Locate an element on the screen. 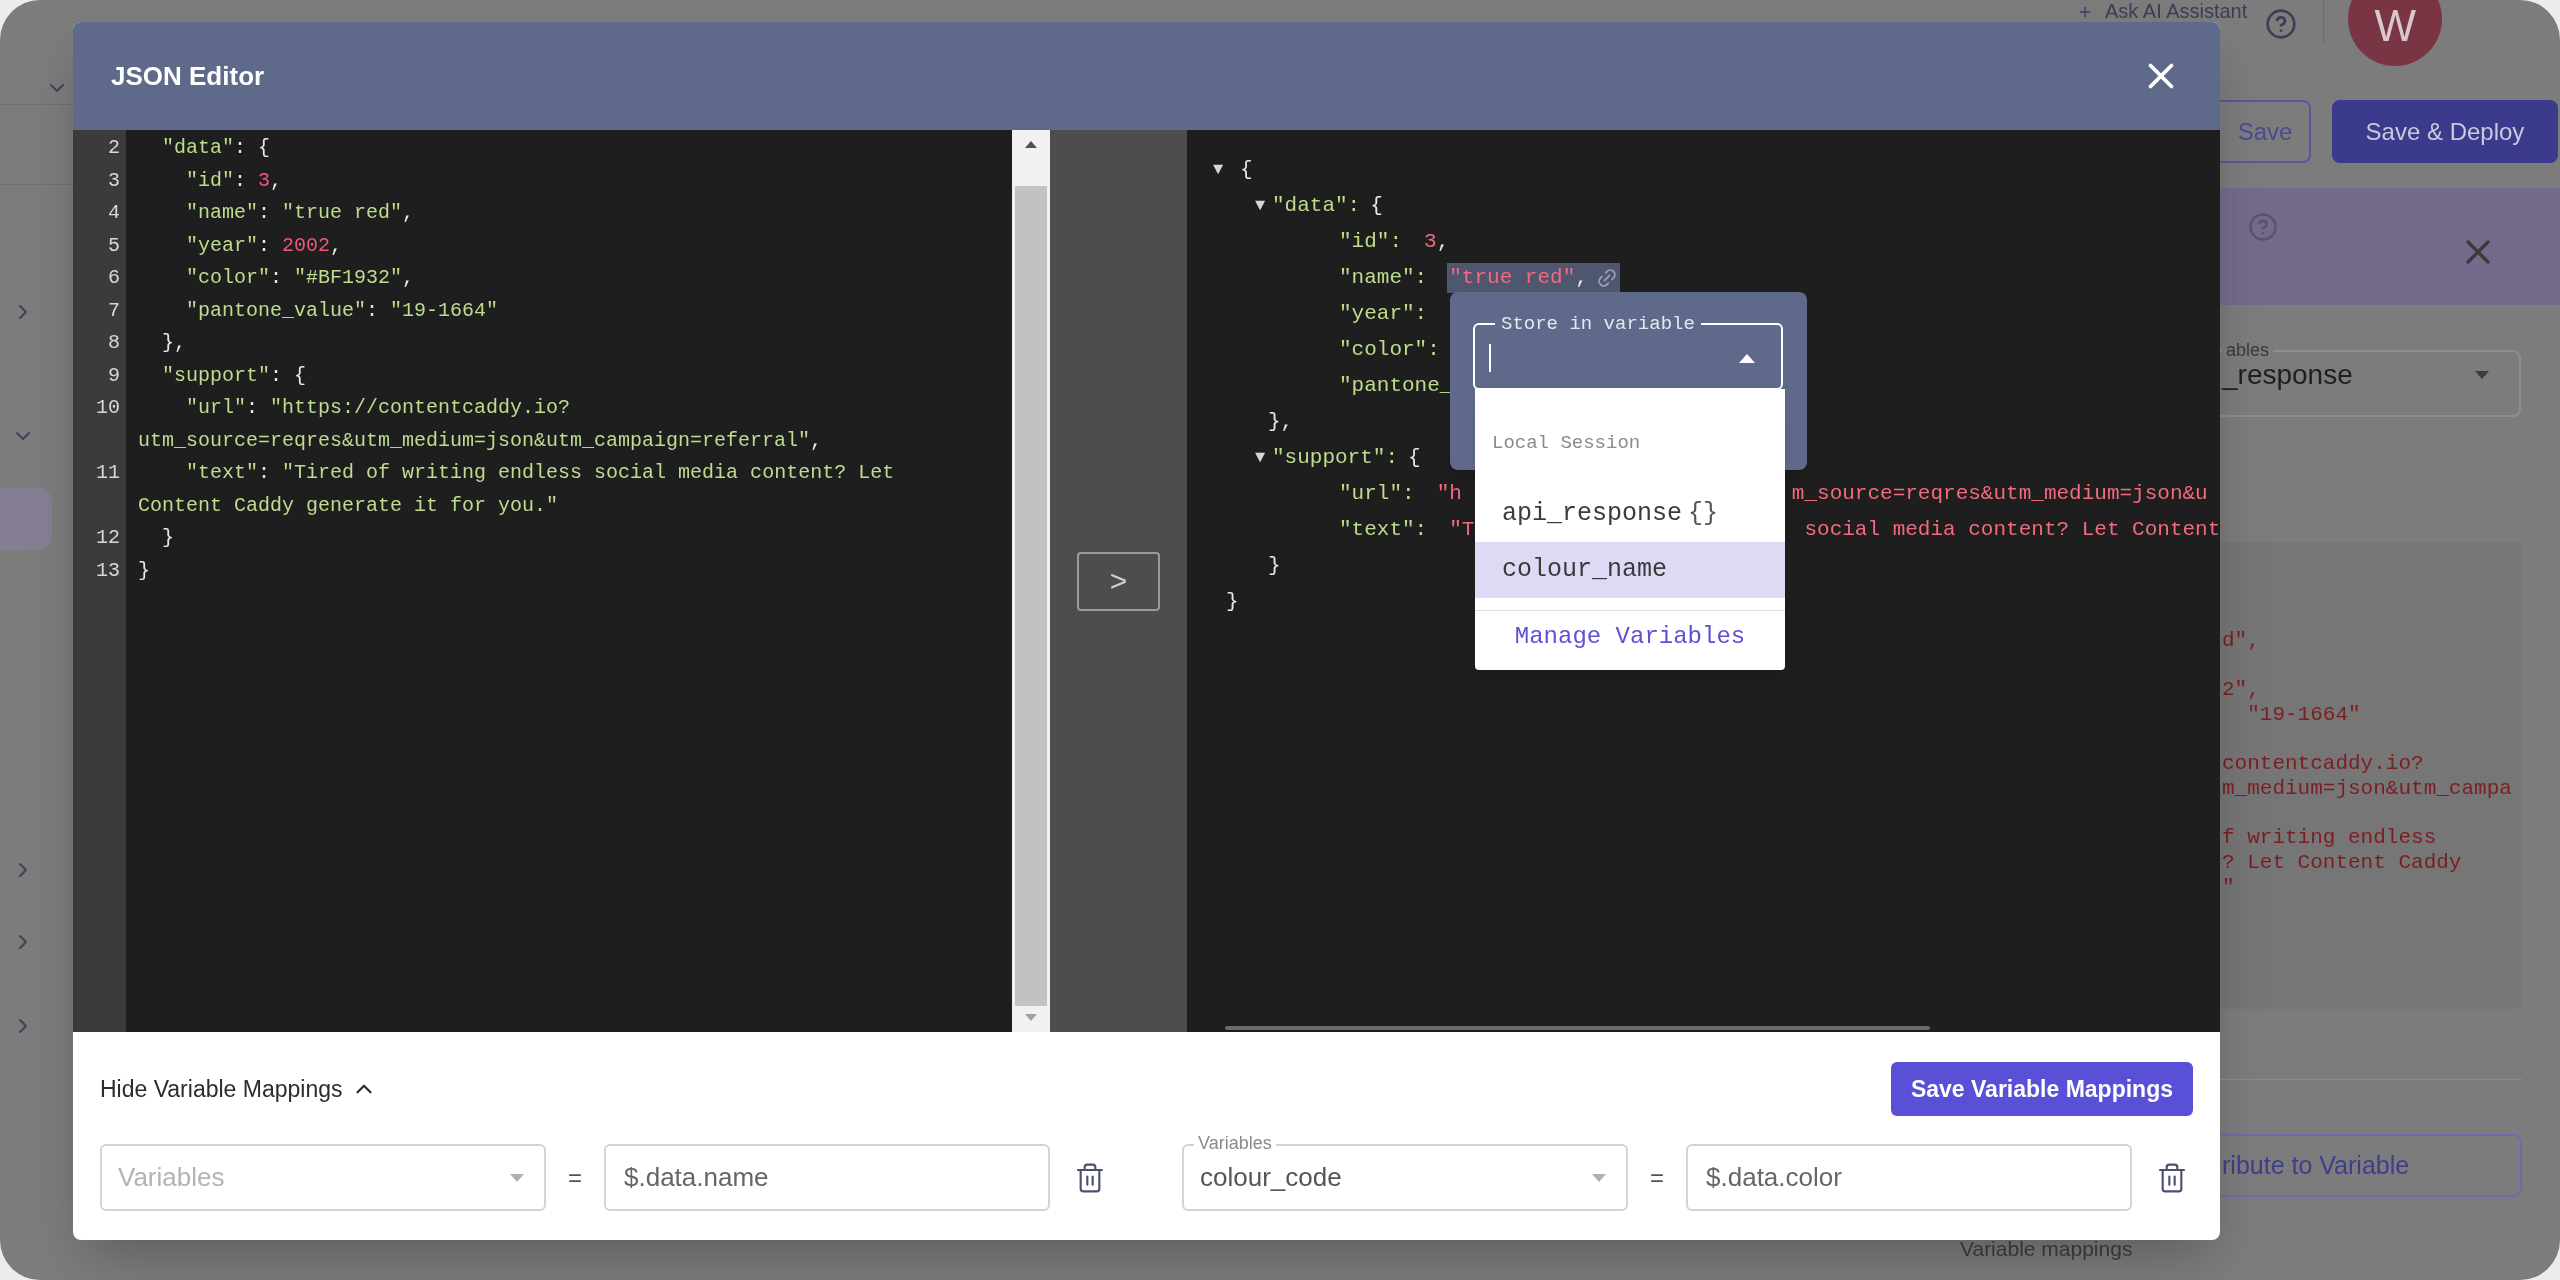  group-heading: Local Session is located at coordinates (1567, 443).